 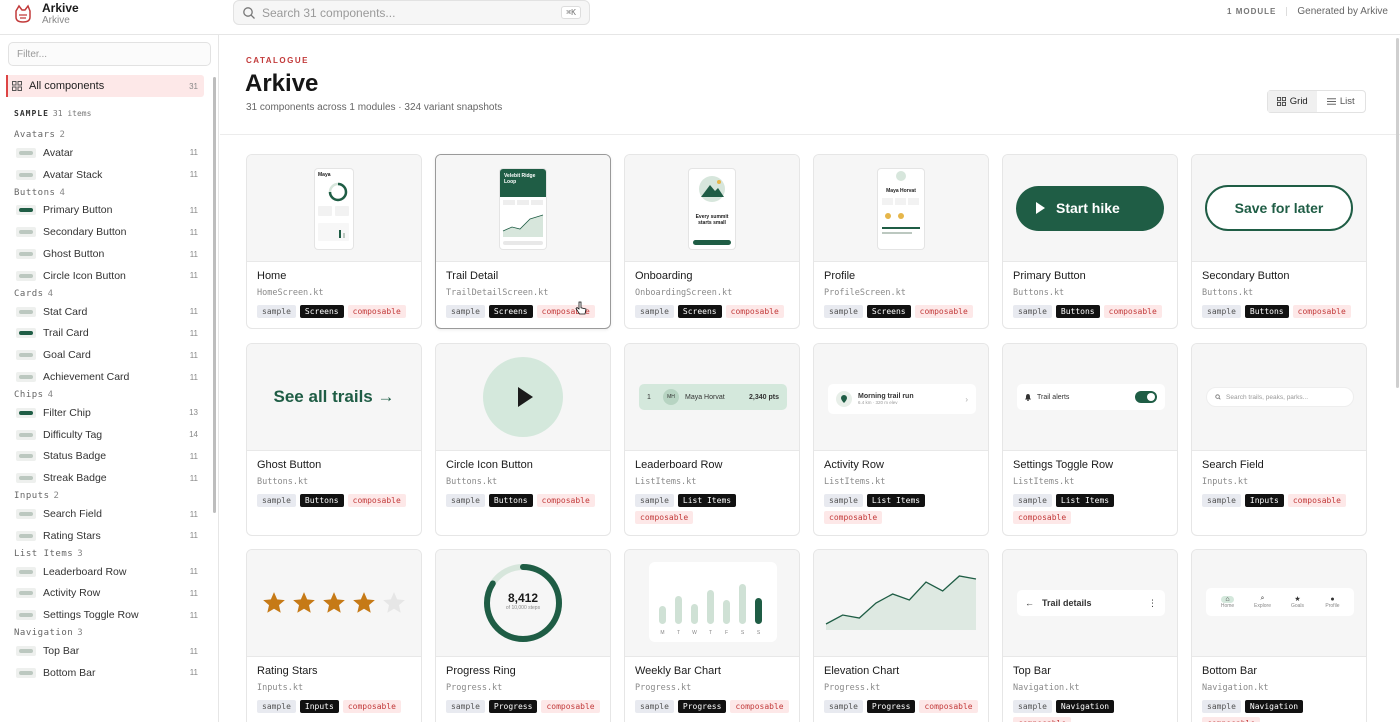 What do you see at coordinates (1341, 101) in the screenshot?
I see `list-view-button: List` at bounding box center [1341, 101].